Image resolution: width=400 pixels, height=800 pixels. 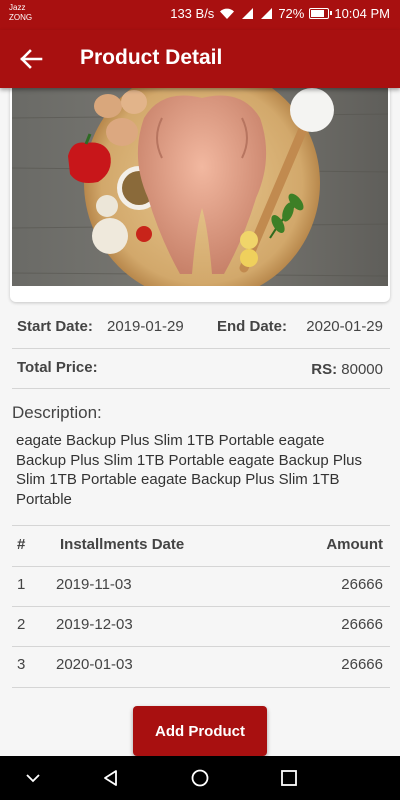 I want to click on nav-home-button, so click(x=200, y=778).